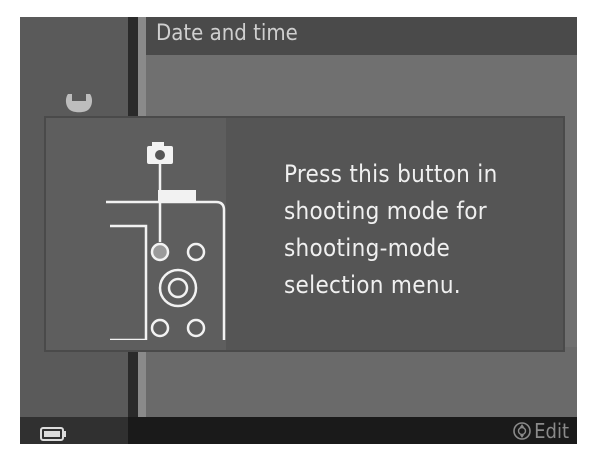  I want to click on camera-back-diagram, so click(166, 241).